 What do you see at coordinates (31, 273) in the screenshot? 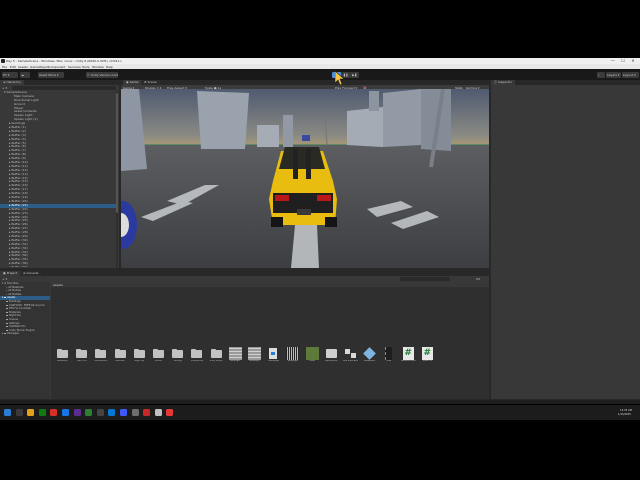
I see `tab-console: ≡ Console` at bounding box center [31, 273].